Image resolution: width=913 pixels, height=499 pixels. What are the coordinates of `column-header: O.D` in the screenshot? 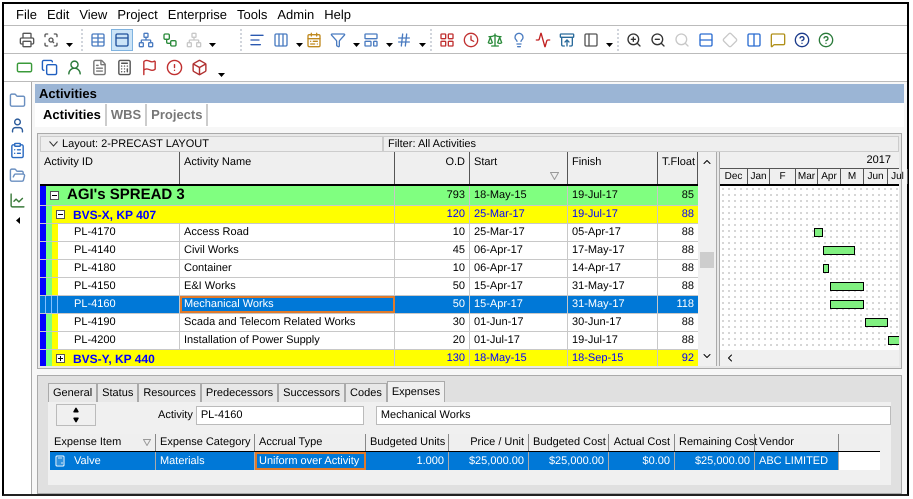 It's located at (432, 168).